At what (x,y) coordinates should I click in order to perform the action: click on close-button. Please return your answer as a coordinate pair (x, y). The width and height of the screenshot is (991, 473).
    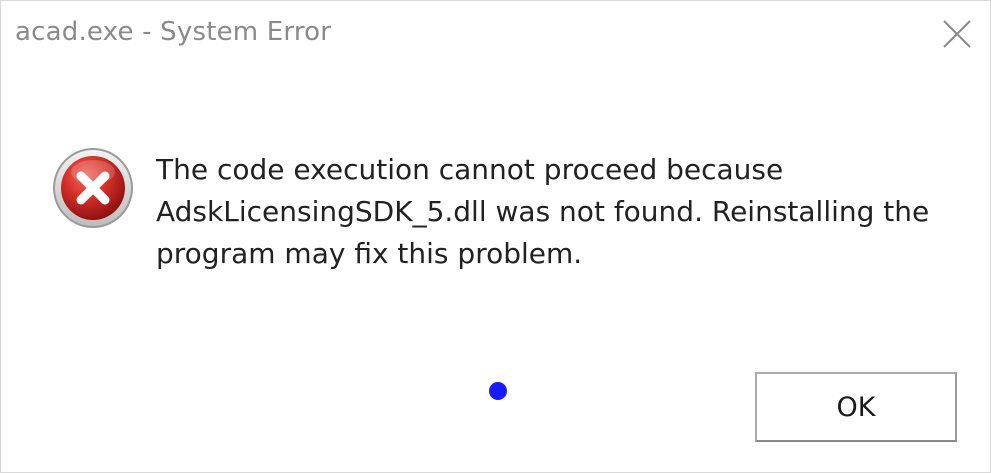
    Looking at the image, I should click on (957, 34).